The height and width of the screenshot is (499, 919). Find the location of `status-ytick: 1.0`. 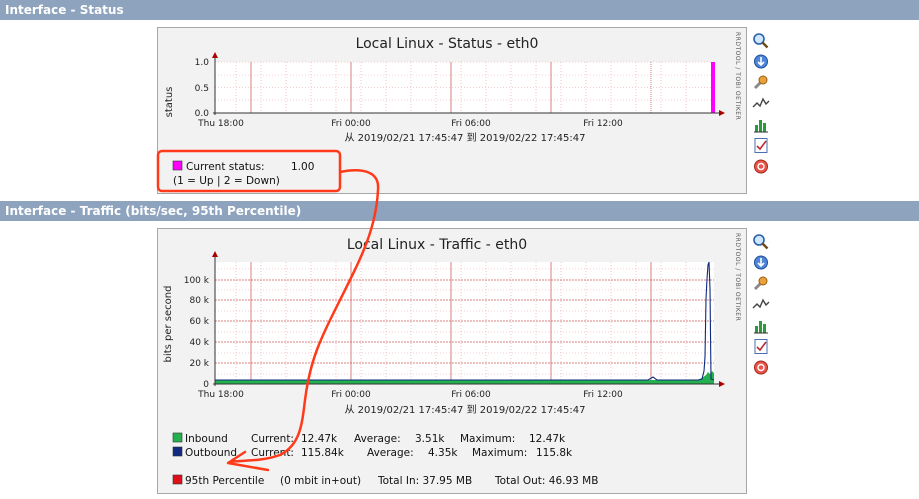

status-ytick: 1.0 is located at coordinates (202, 63).